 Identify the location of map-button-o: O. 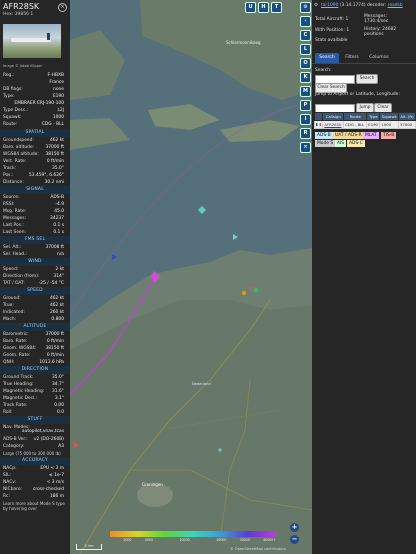
(305, 63).